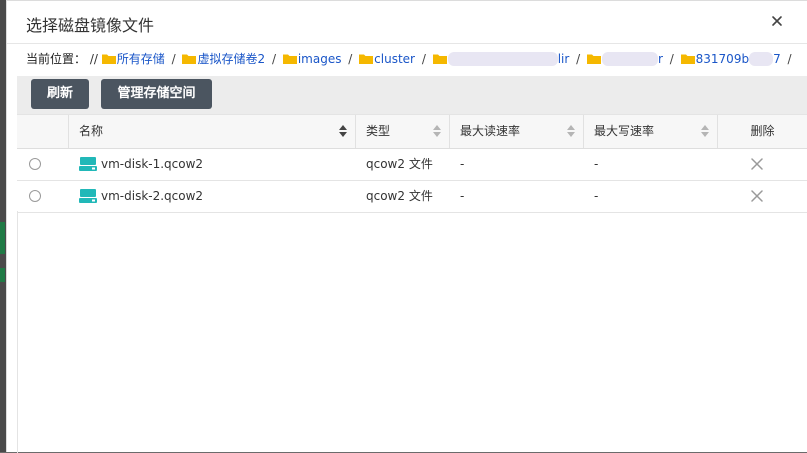 The image size is (807, 453). Describe the element at coordinates (152, 196) in the screenshot. I see `row-name: vm-disk-2.qcow2` at that location.